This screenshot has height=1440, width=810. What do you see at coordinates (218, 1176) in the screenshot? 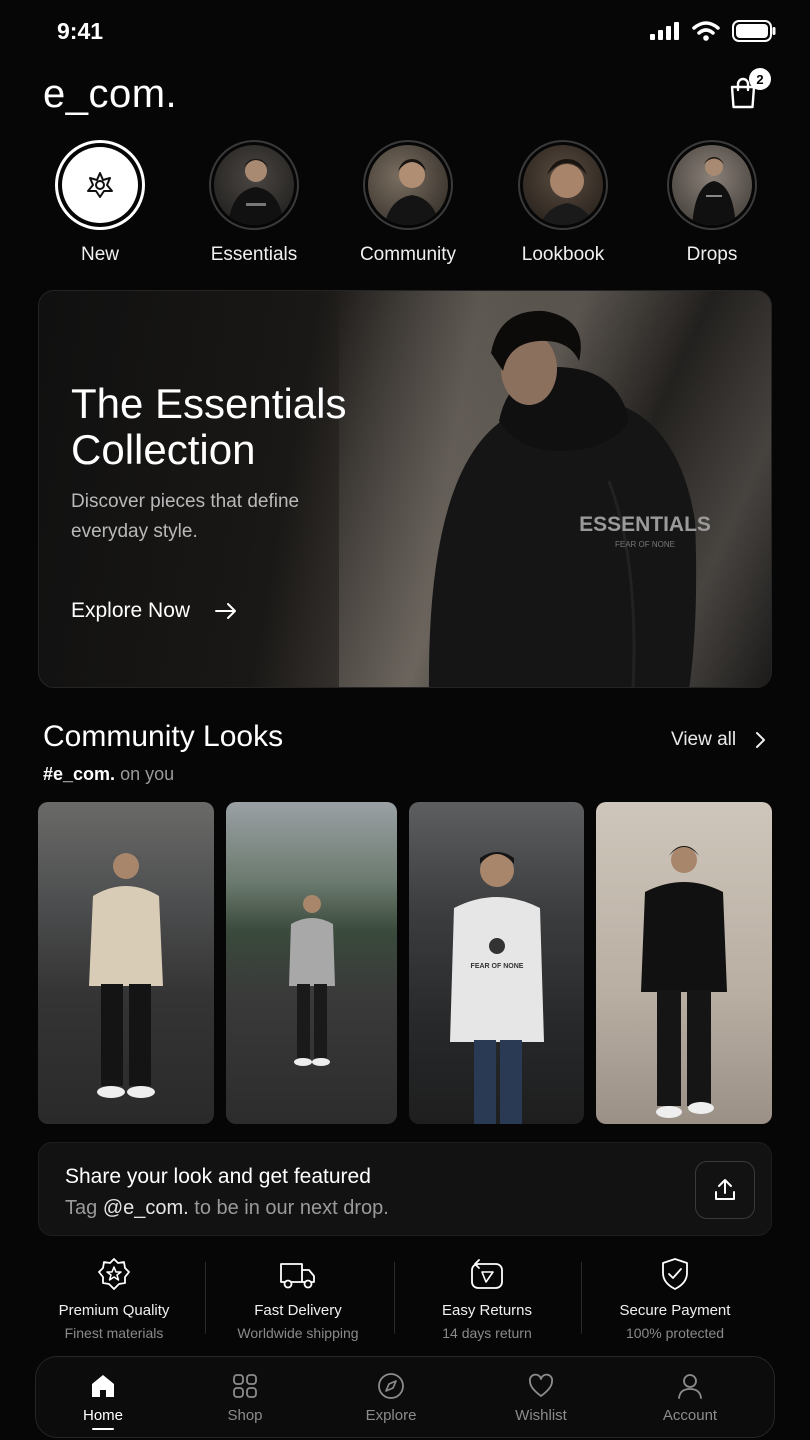
I see `share-title: Share your look and get featured` at bounding box center [218, 1176].